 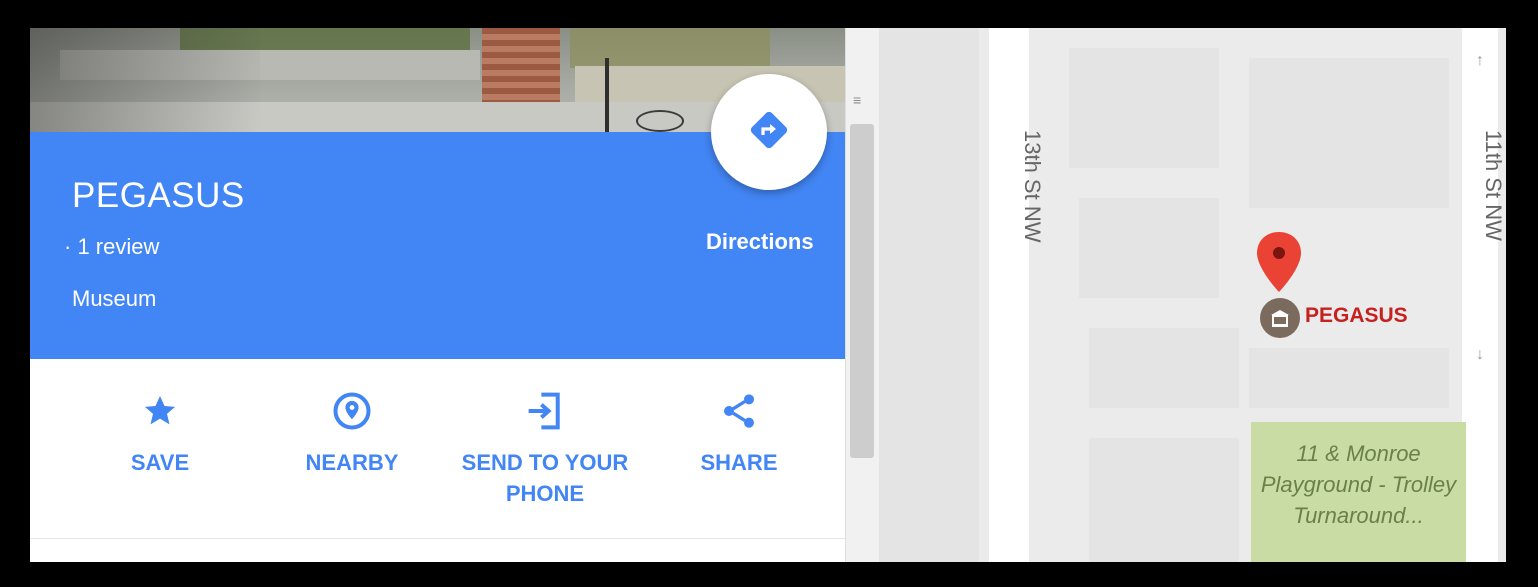 What do you see at coordinates (1032, 186) in the screenshot?
I see `street-label-13th: 13th St NW` at bounding box center [1032, 186].